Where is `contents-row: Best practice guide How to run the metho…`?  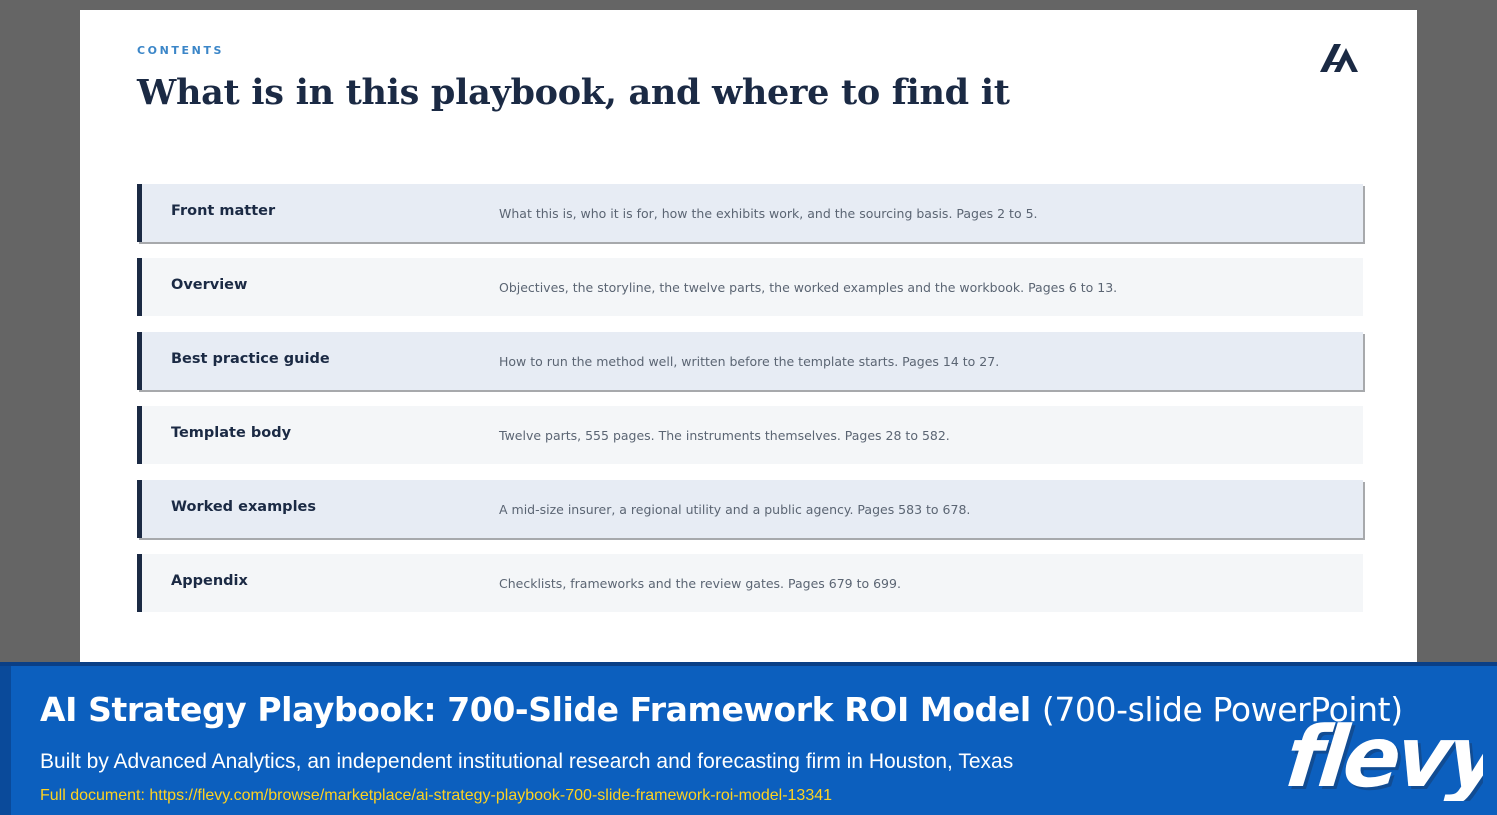
contents-row: Best practice guide How to run the metho… is located at coordinates (750, 361).